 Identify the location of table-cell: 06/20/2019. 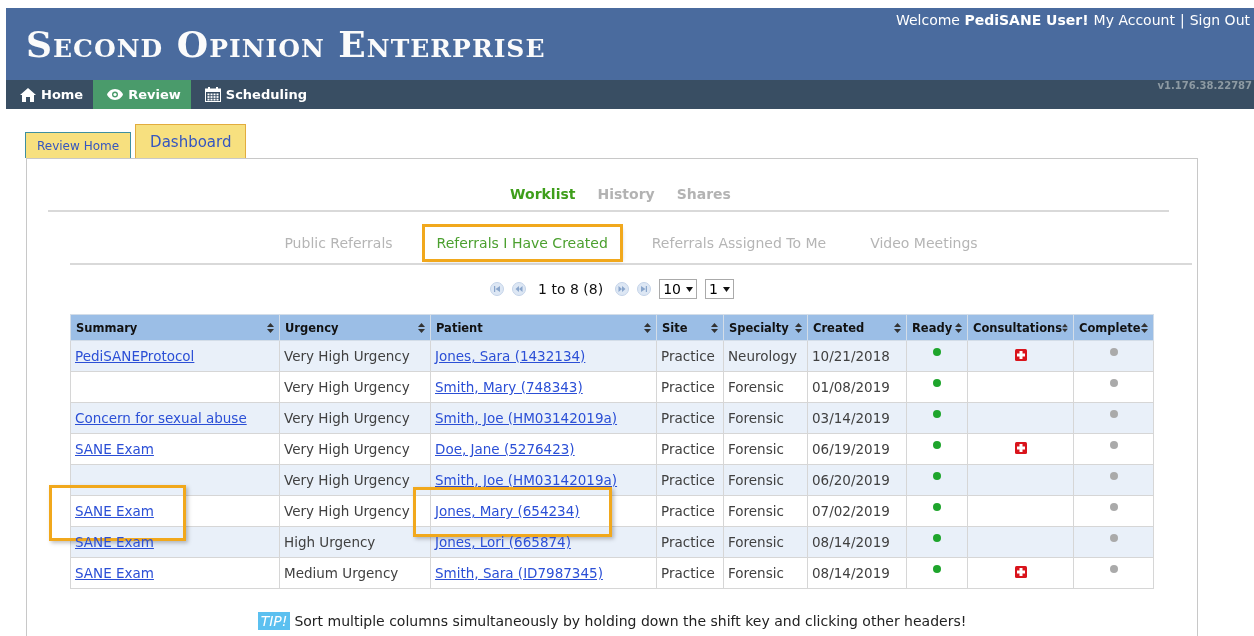
(857, 480).